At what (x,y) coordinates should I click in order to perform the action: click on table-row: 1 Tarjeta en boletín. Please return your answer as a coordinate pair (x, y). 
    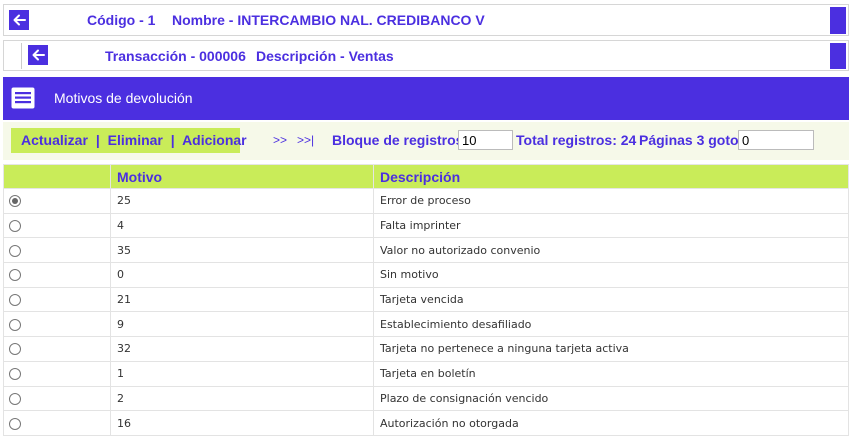
    Looking at the image, I should click on (426, 373).